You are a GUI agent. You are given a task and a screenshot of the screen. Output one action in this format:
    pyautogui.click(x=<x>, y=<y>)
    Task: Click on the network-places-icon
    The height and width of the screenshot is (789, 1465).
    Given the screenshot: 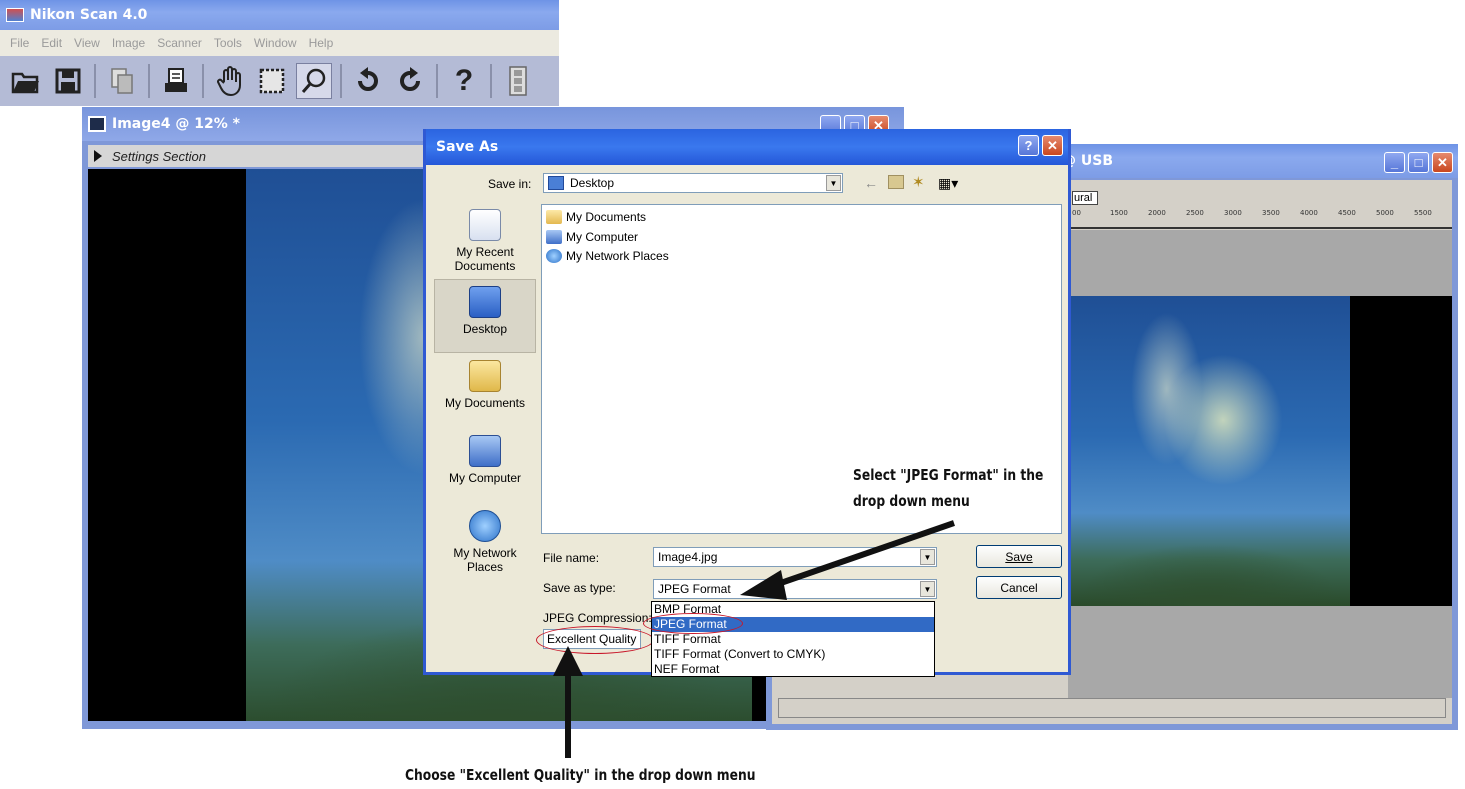 What is the action you would take?
    pyautogui.click(x=485, y=526)
    